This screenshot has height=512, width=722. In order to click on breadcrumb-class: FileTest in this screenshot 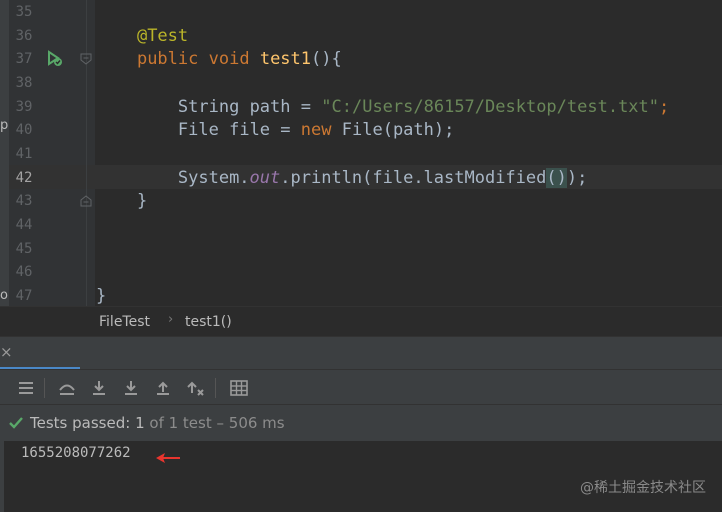, I will do `click(124, 322)`.